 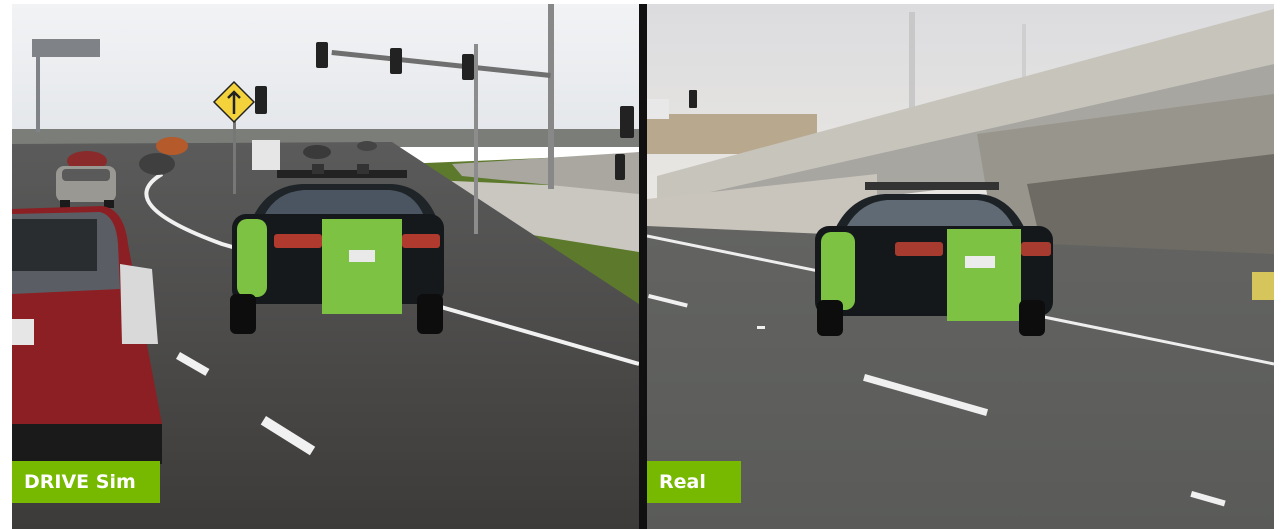 What do you see at coordinates (266, 155) in the screenshot?
I see `distant-truck` at bounding box center [266, 155].